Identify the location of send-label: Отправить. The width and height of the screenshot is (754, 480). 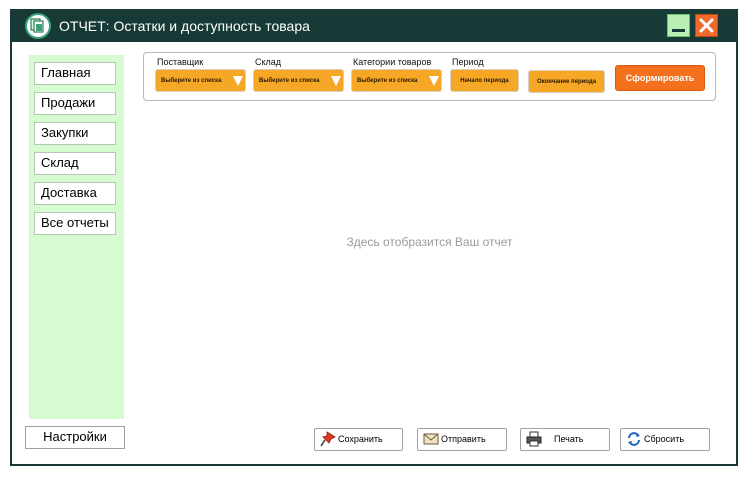
(463, 439).